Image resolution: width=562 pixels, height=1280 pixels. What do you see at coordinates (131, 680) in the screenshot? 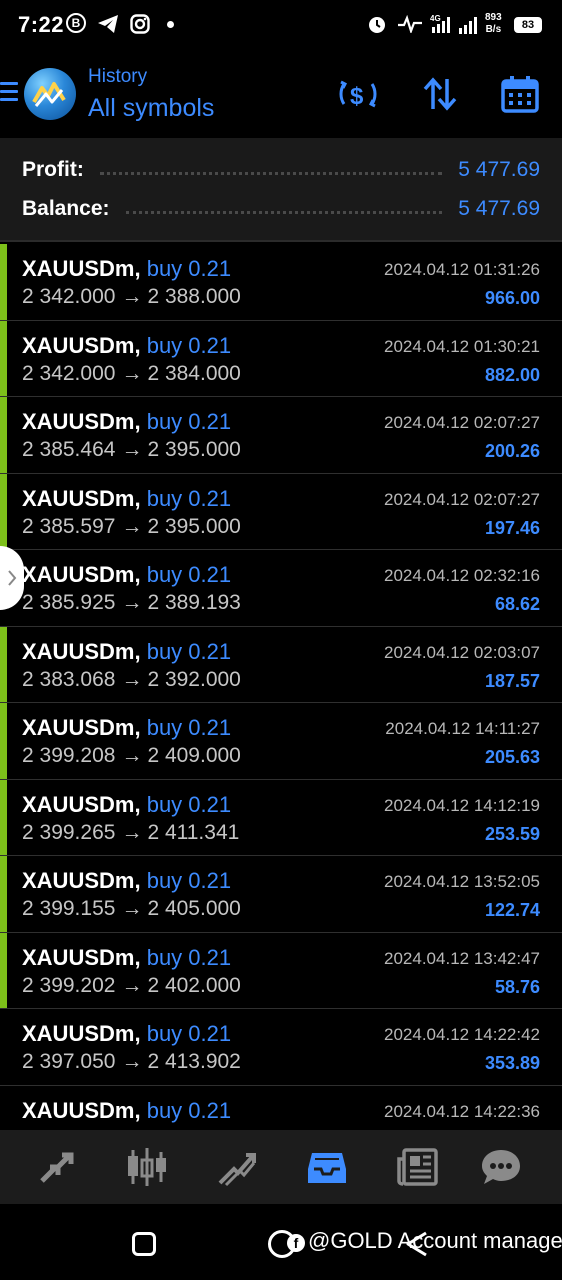
I see `deal-prices: 2 383.068 → 2 392.000` at bounding box center [131, 680].